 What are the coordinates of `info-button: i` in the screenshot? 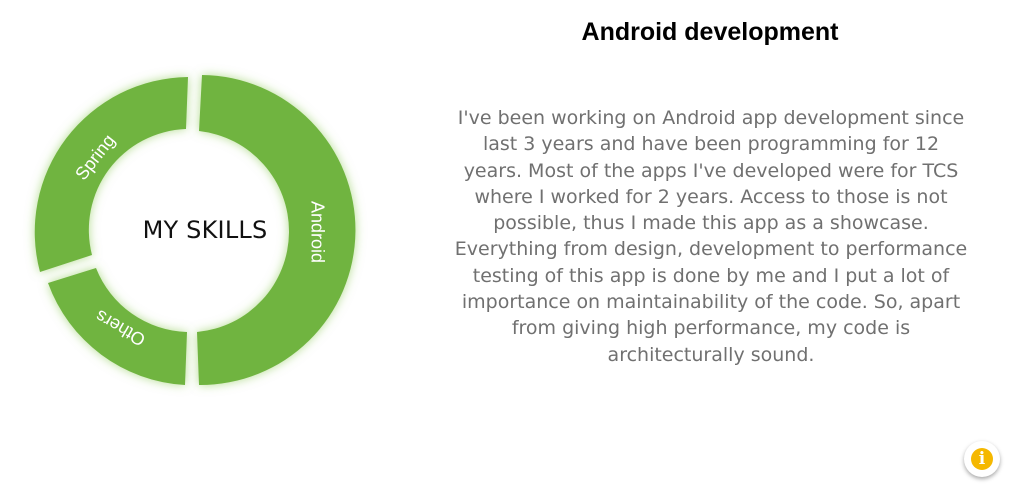 It's located at (982, 459).